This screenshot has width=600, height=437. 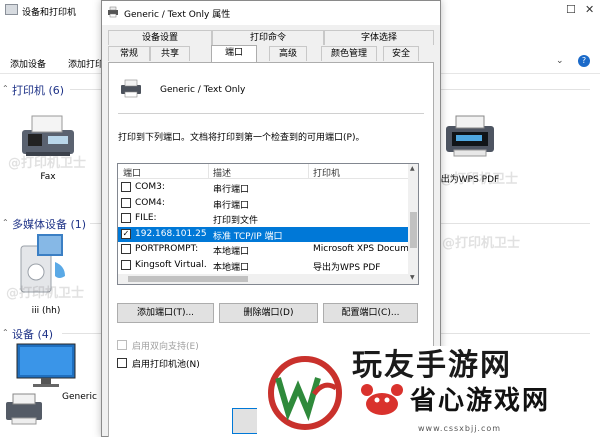 I want to click on port-port-cell: COM3:, so click(x=150, y=187).